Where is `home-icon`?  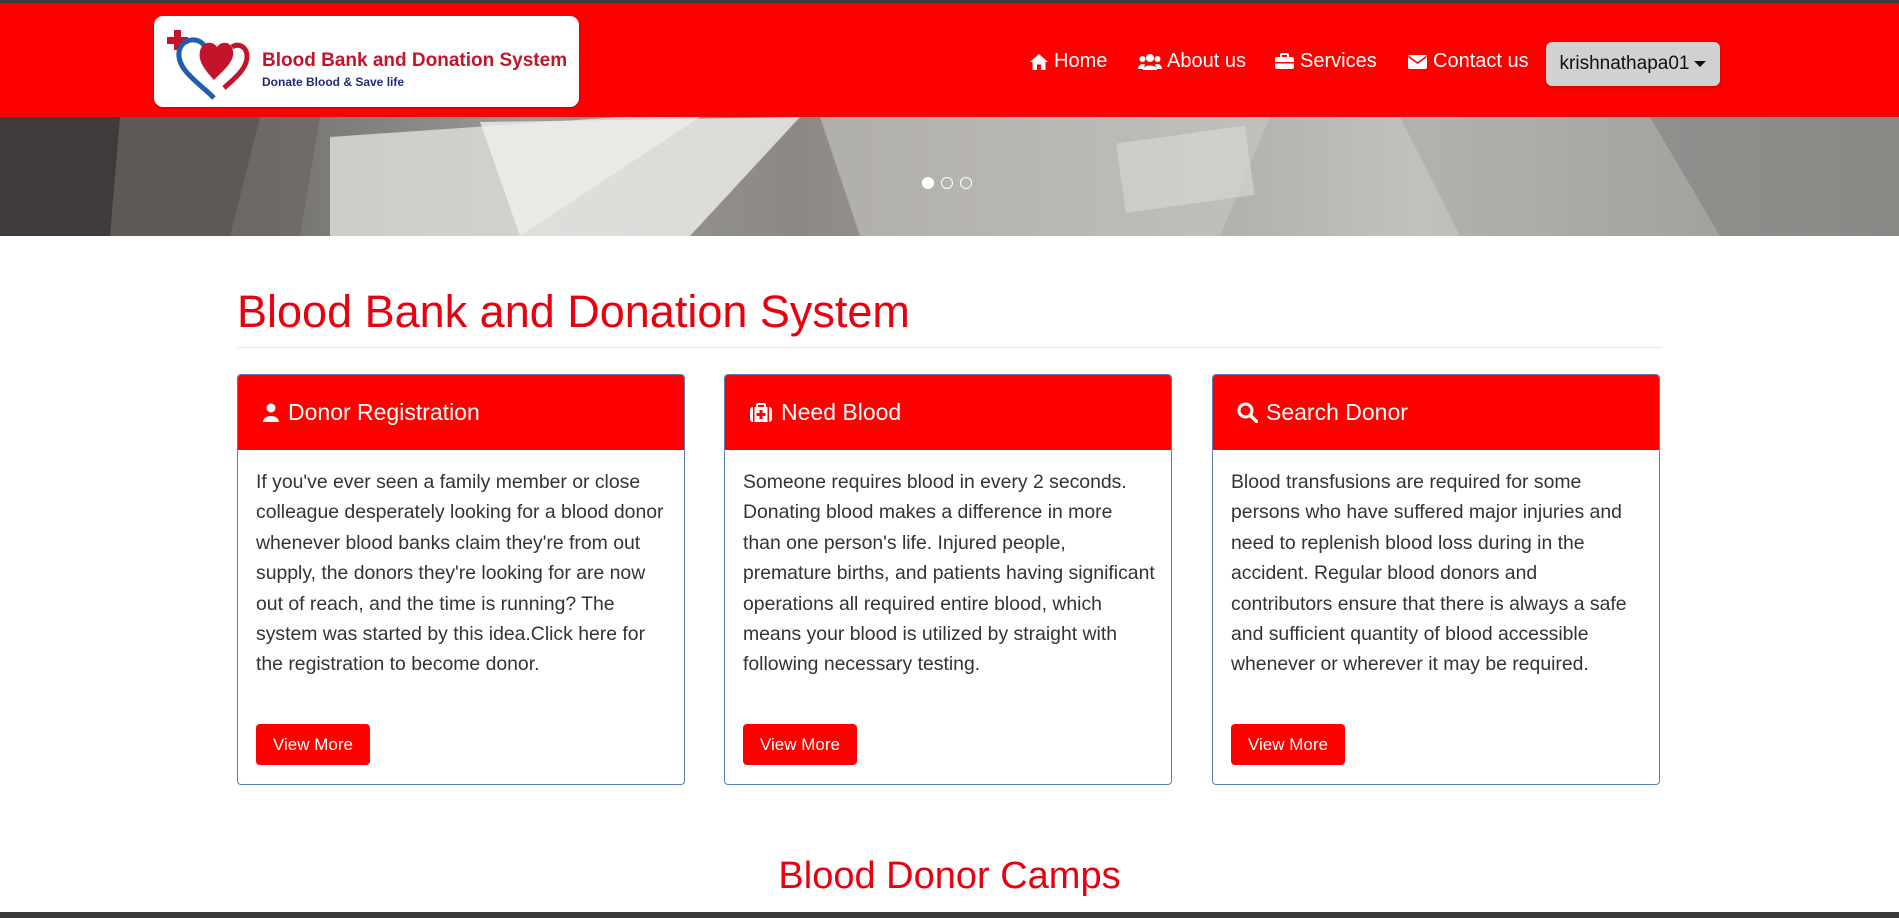 home-icon is located at coordinates (1039, 61).